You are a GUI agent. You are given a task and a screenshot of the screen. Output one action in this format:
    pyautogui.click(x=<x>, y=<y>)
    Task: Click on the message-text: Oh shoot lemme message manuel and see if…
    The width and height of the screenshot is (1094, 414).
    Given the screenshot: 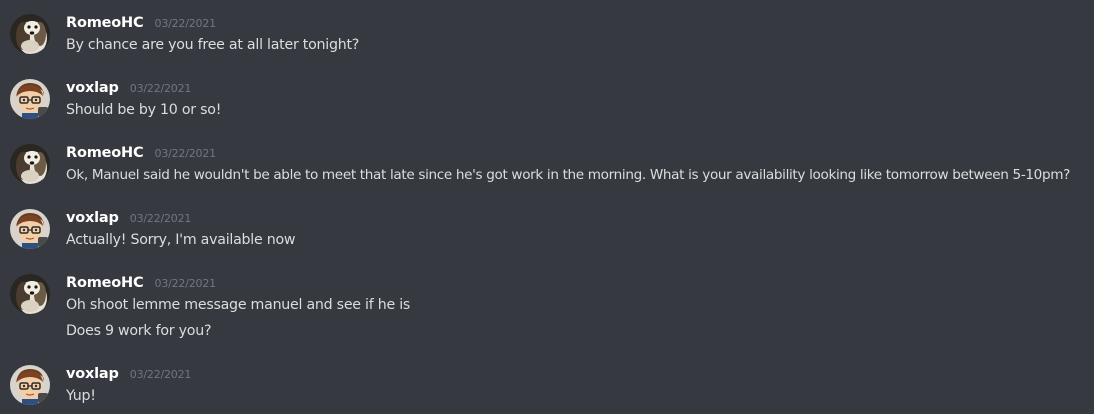 What is the action you would take?
    pyautogui.click(x=238, y=305)
    